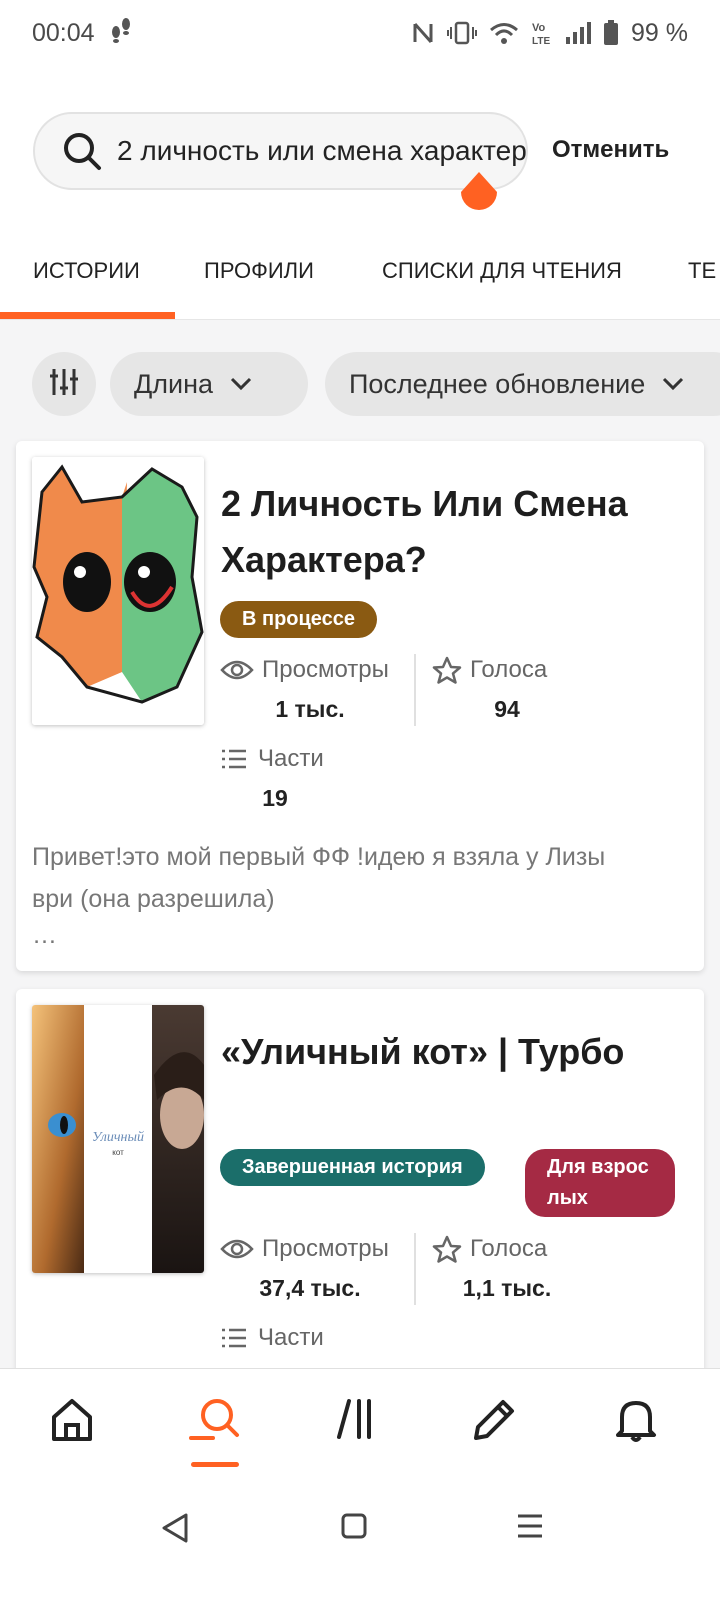 This screenshot has height=1600, width=720. I want to click on cover-subtitle-text: кот, so click(118, 1152).